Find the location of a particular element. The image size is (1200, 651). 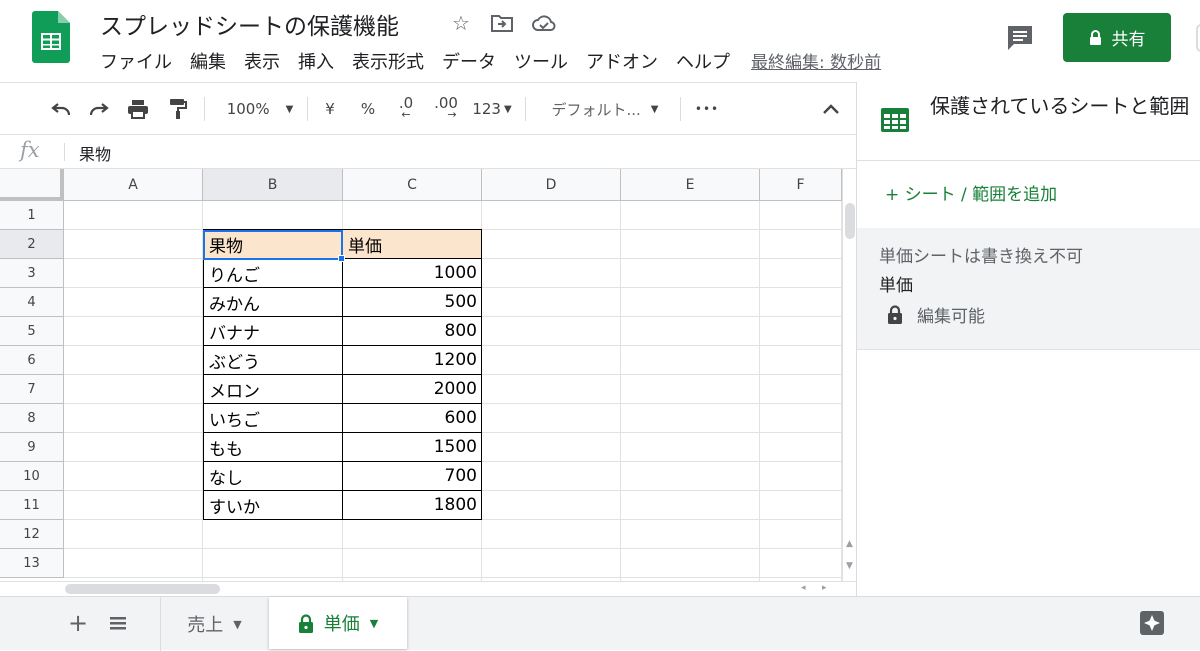

menu-view: 表示 is located at coordinates (262, 61).